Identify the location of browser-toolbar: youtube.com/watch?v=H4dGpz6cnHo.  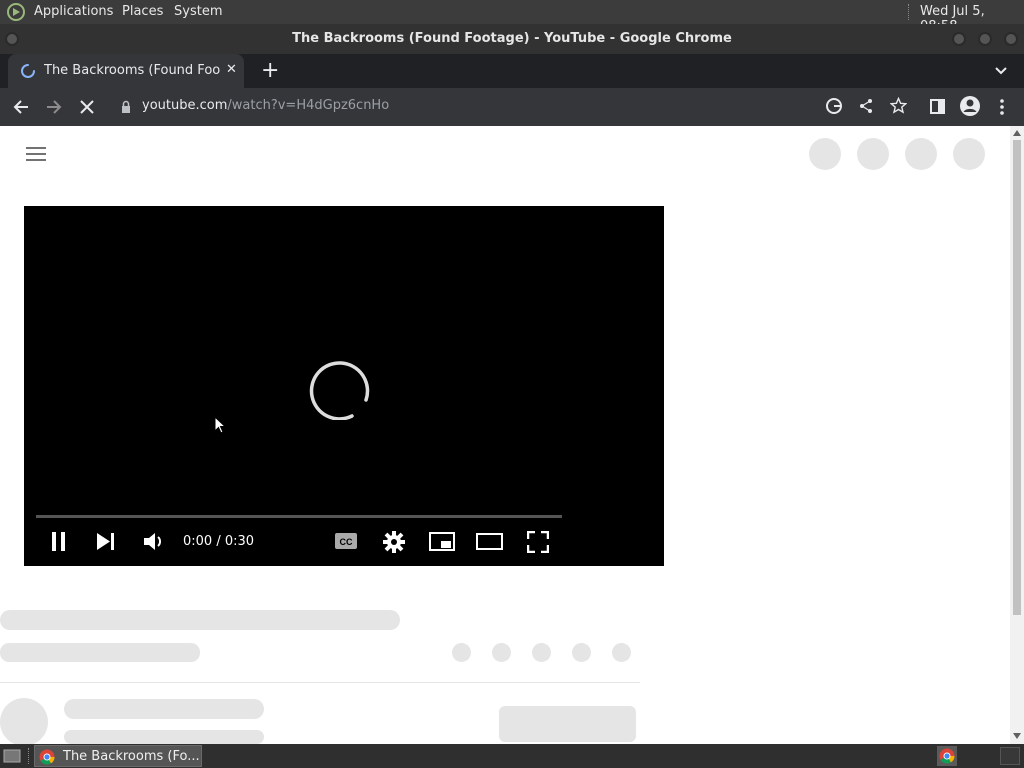
(512, 107).